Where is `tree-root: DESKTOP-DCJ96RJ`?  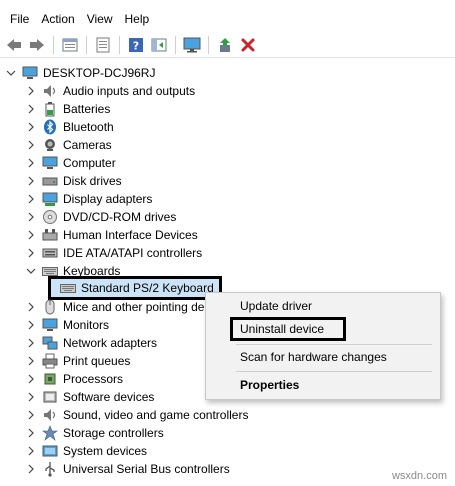 tree-root: DESKTOP-DCJ96RJ is located at coordinates (80, 73).